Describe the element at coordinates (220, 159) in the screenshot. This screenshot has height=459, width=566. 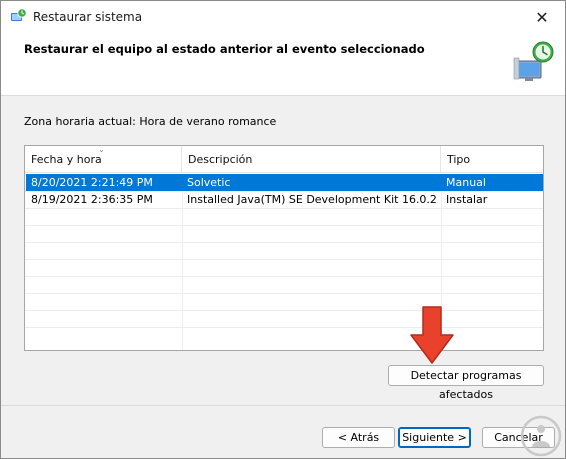
I see `column-label: Descripción` at that location.